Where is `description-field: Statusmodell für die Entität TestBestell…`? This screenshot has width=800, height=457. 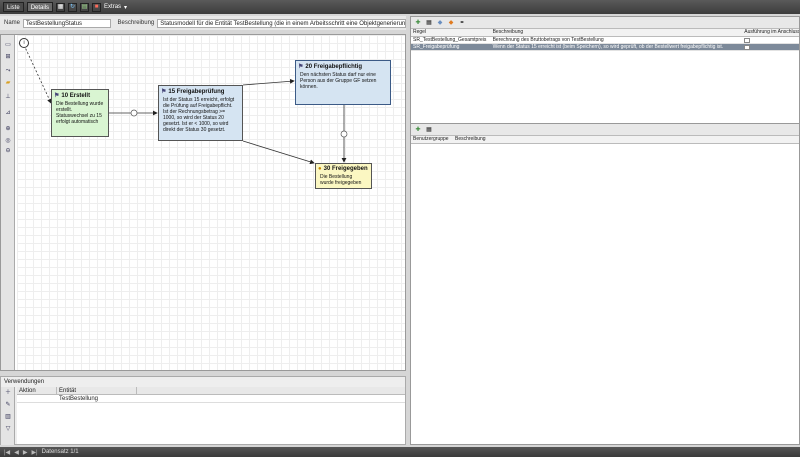 description-field: Statusmodell für die Entität TestBestell… is located at coordinates (281, 23).